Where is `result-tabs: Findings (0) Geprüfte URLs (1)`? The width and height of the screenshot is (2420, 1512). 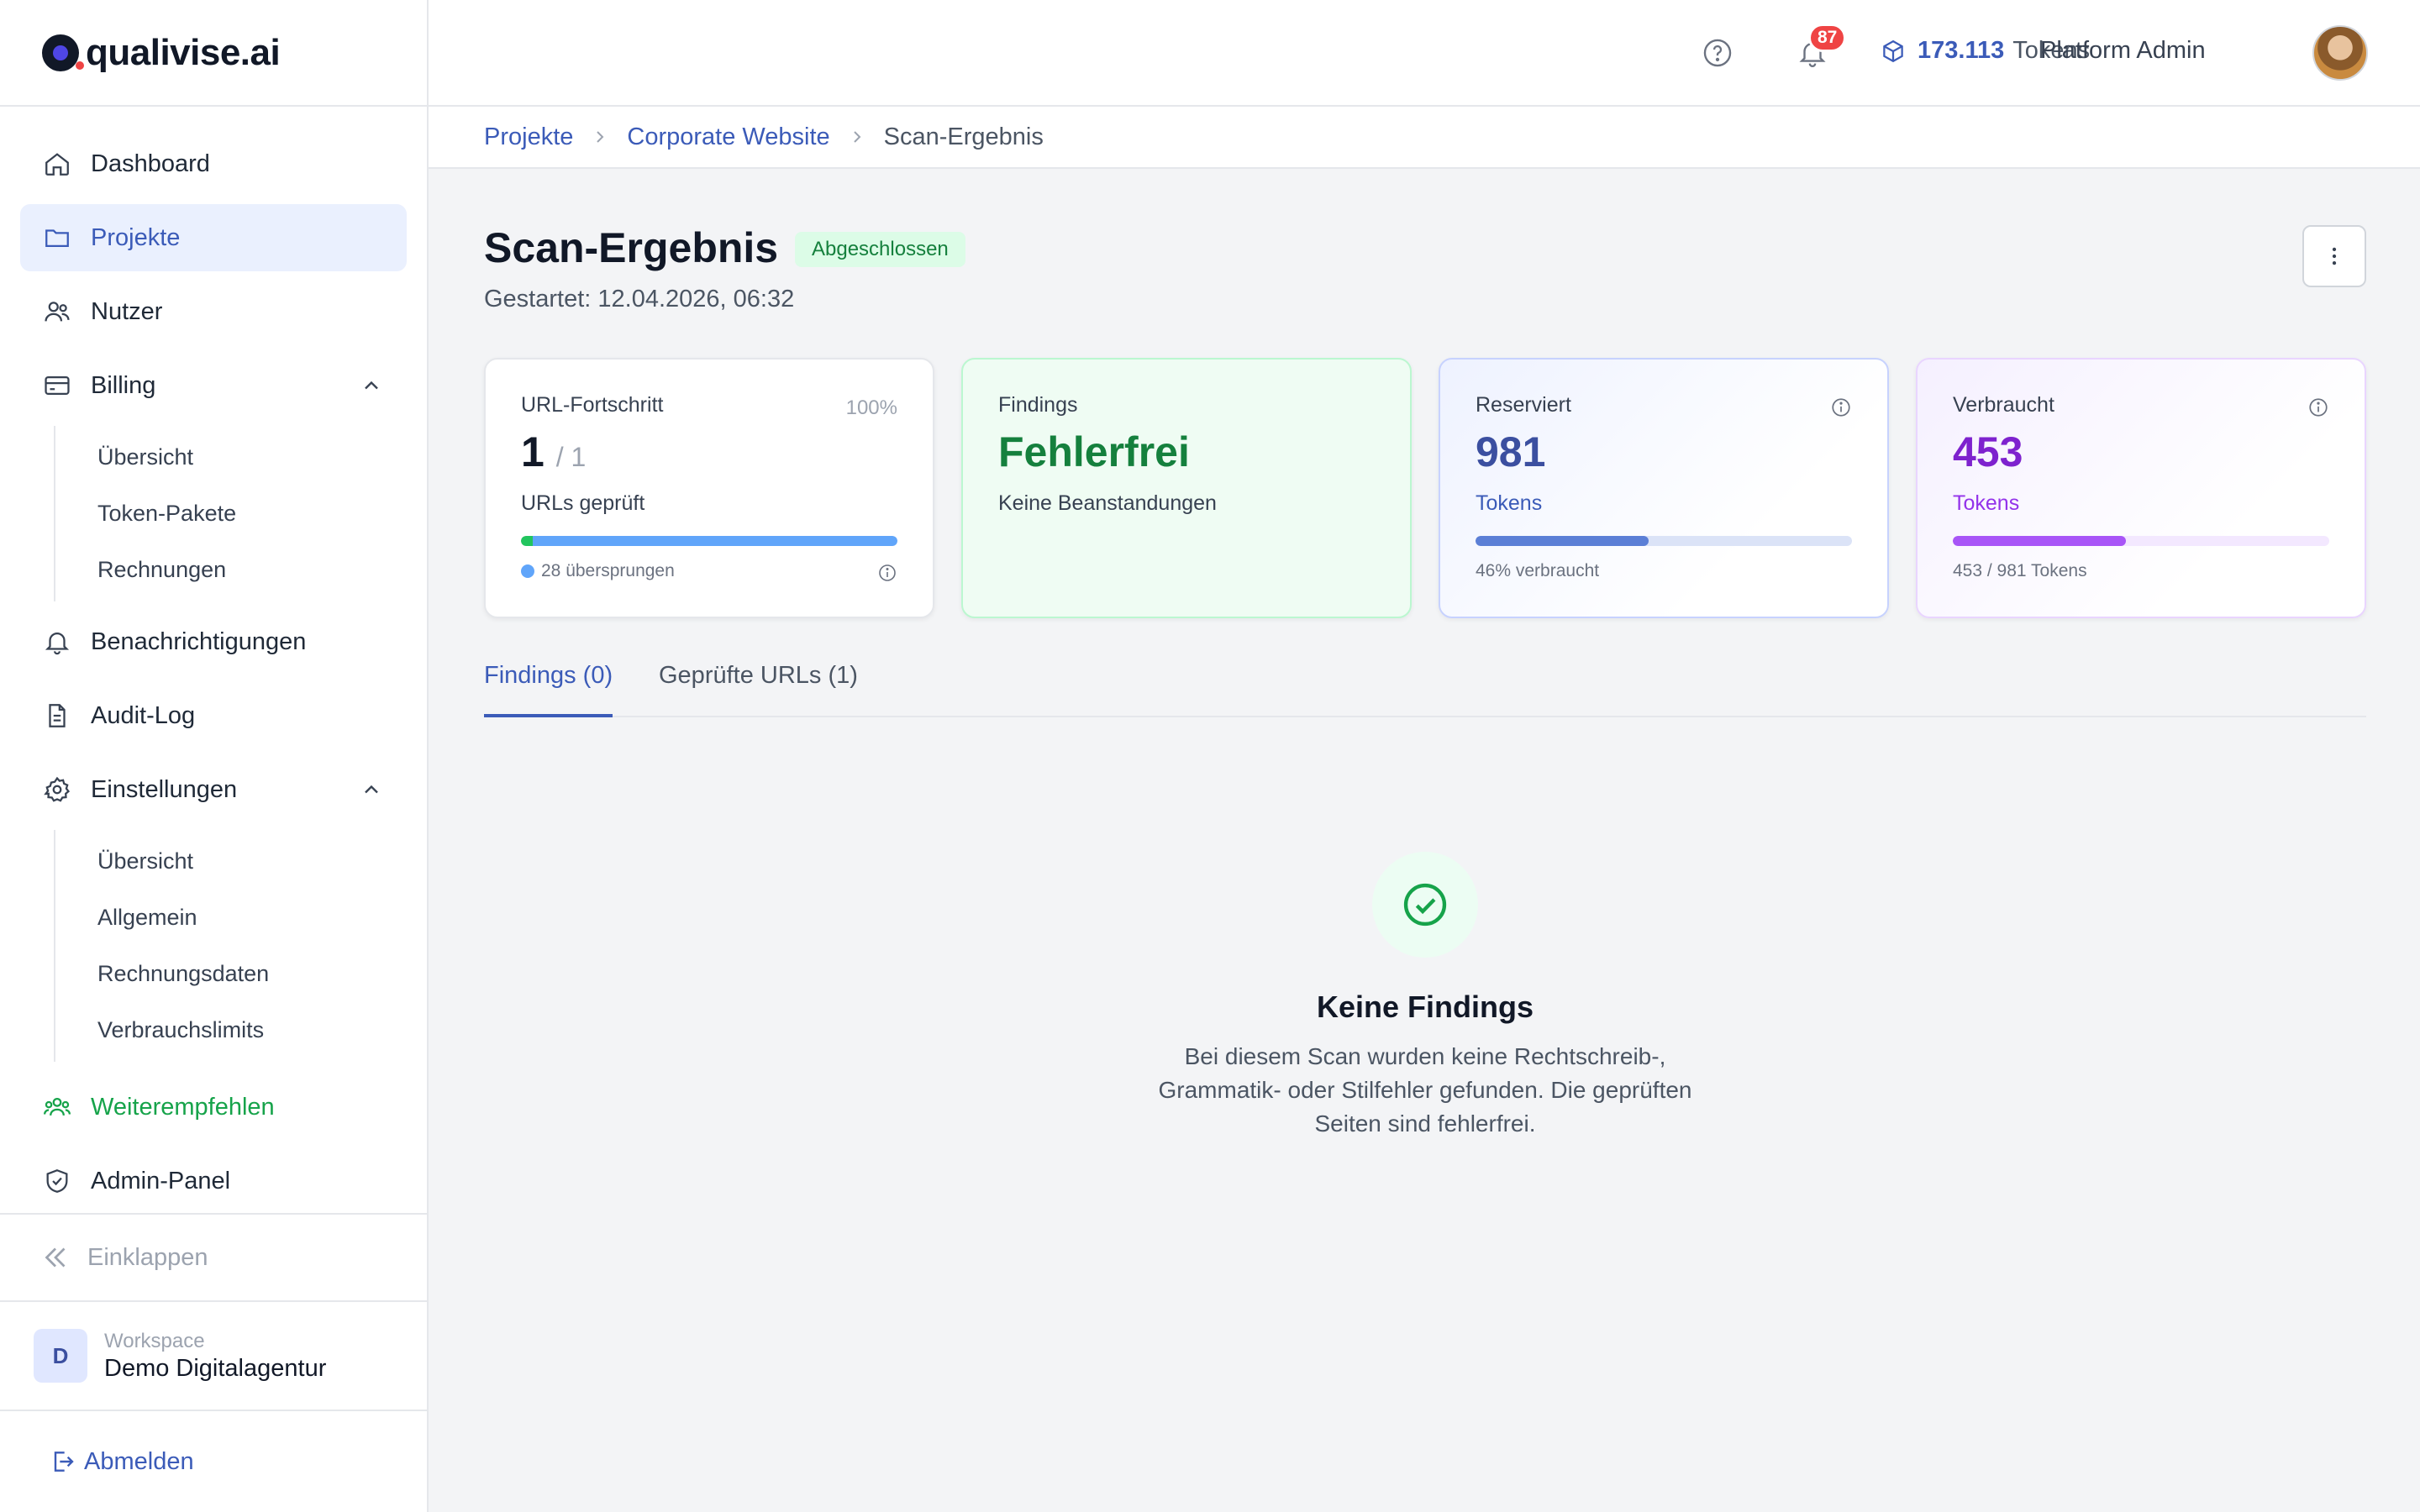 result-tabs: Findings (0) Geprüfte URLs (1) is located at coordinates (1425, 682).